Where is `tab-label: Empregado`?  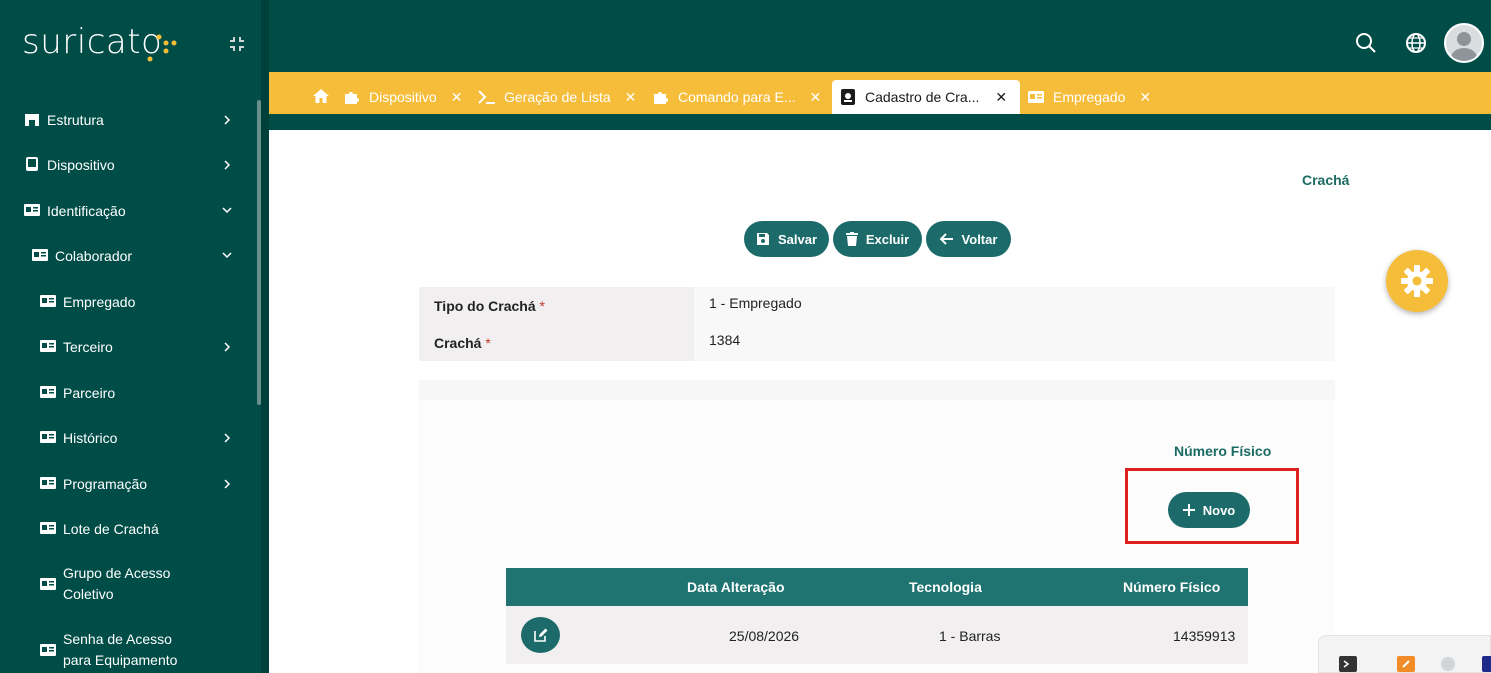
tab-label: Empregado is located at coordinates (1089, 97).